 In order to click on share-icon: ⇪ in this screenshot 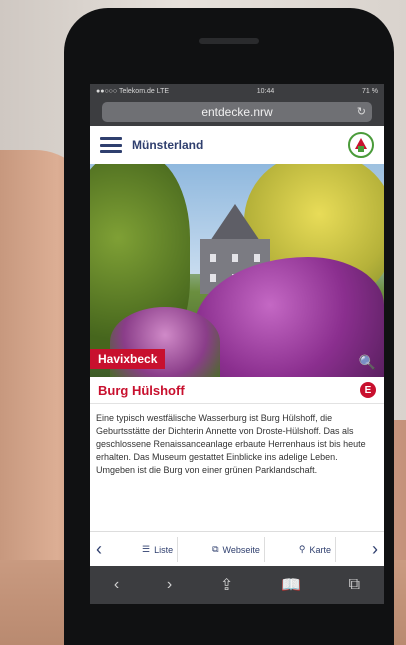, I will do `click(226, 585)`.